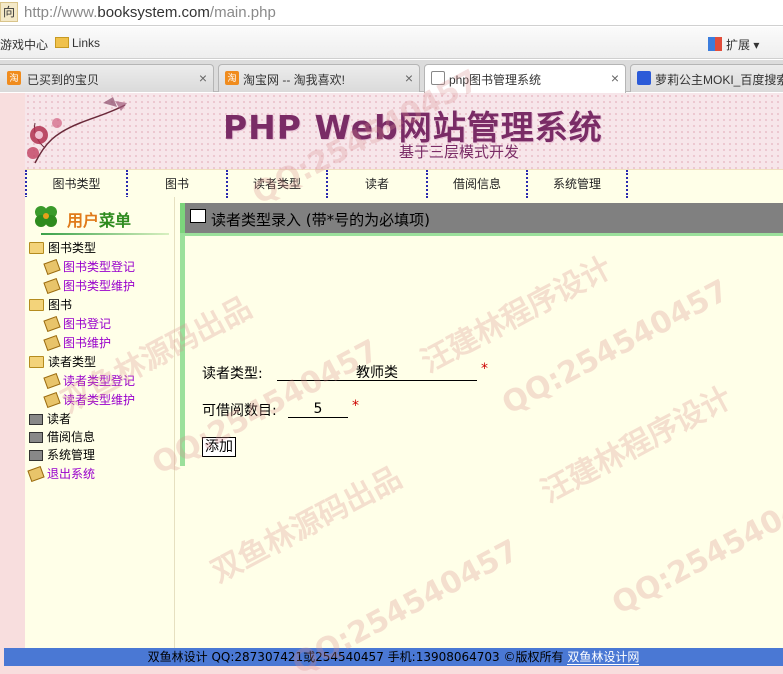 This screenshot has width=783, height=674. I want to click on main-nav: 图书类型 图书 读者类型 读者 借阅信息 系统管理, so click(404, 183).